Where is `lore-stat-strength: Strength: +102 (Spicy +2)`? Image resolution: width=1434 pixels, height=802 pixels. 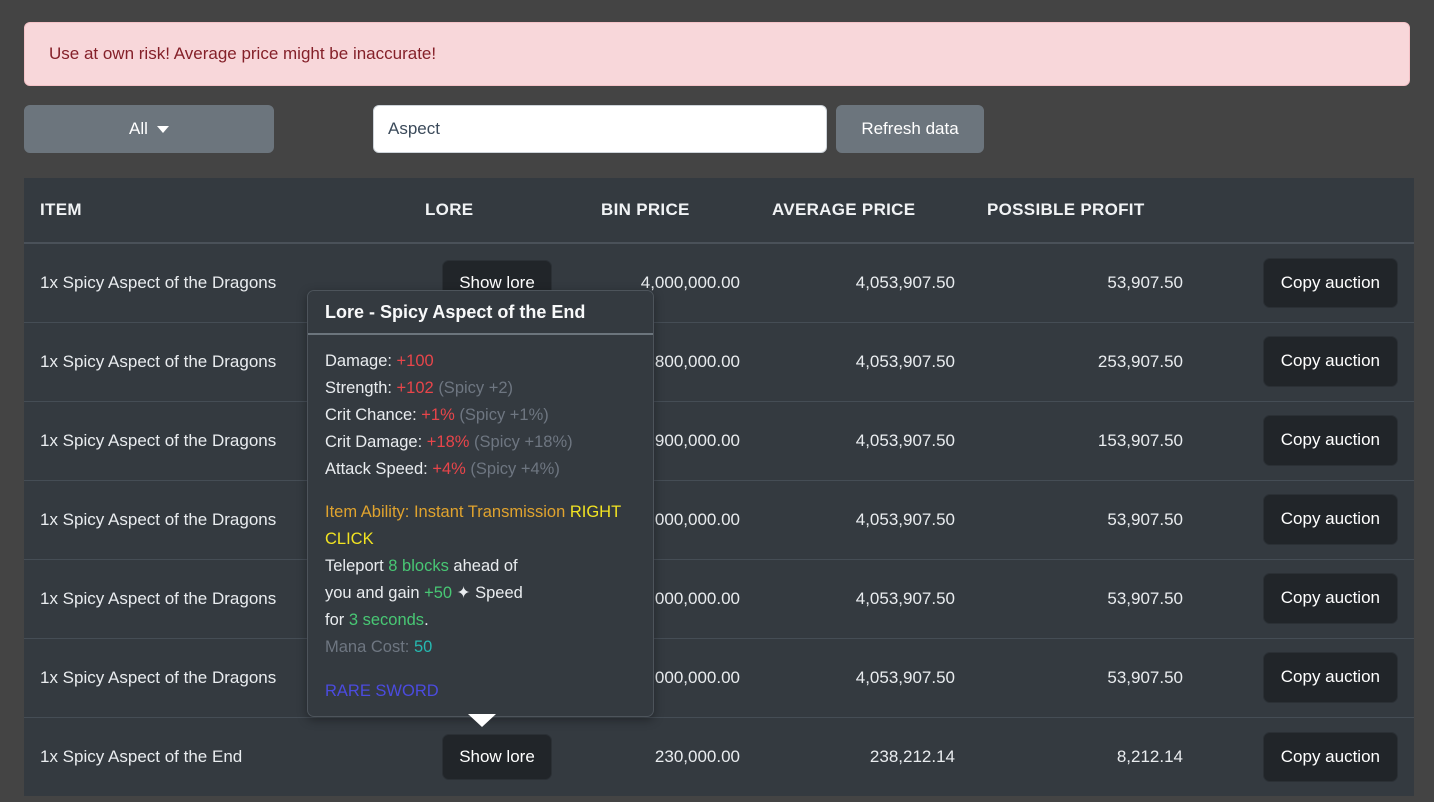 lore-stat-strength: Strength: +102 (Spicy +2) is located at coordinates (480, 388).